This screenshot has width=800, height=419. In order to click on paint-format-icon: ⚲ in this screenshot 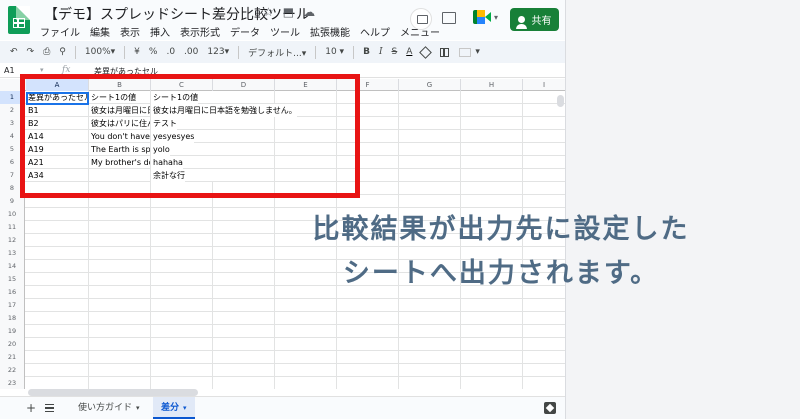, I will do `click(62, 52)`.